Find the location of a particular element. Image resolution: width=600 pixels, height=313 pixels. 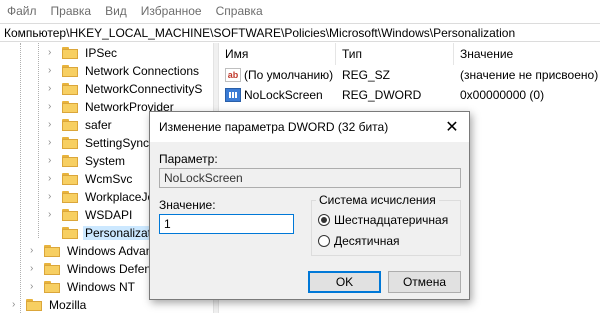

base-group-label: Система исчисления is located at coordinates (377, 200).